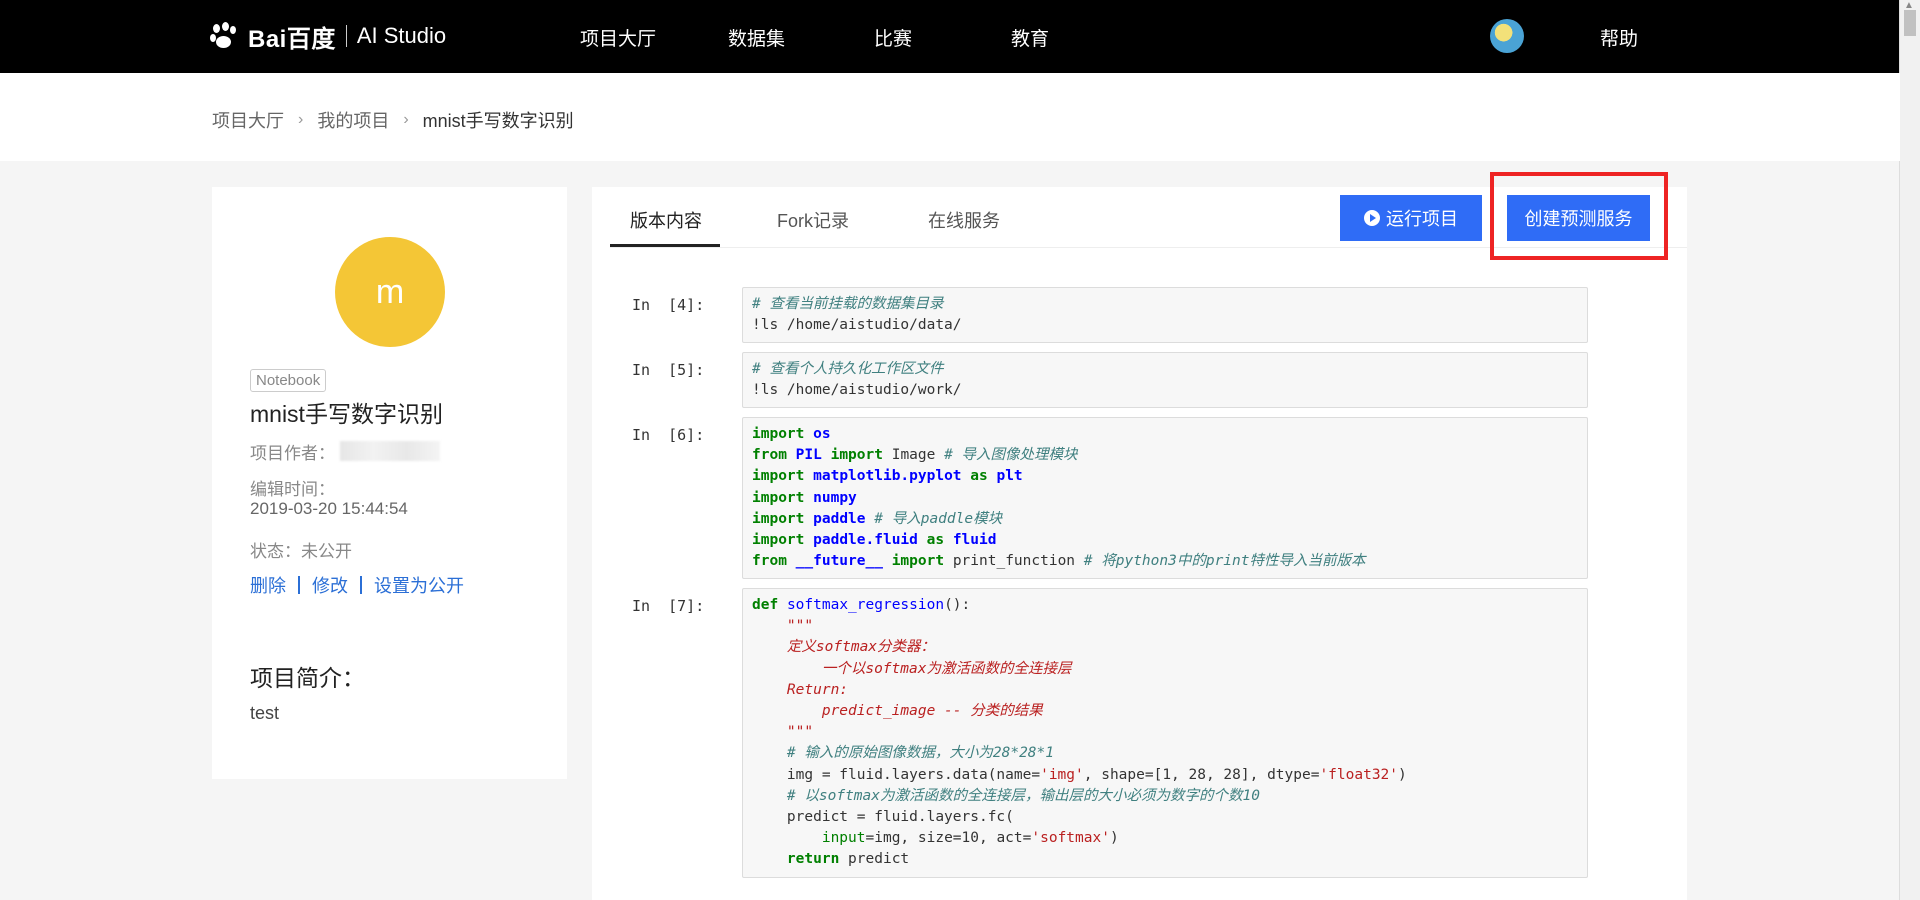 Image resolution: width=1920 pixels, height=900 pixels. What do you see at coordinates (668, 606) in the screenshot?
I see `cell-prompt: In [7]:` at bounding box center [668, 606].